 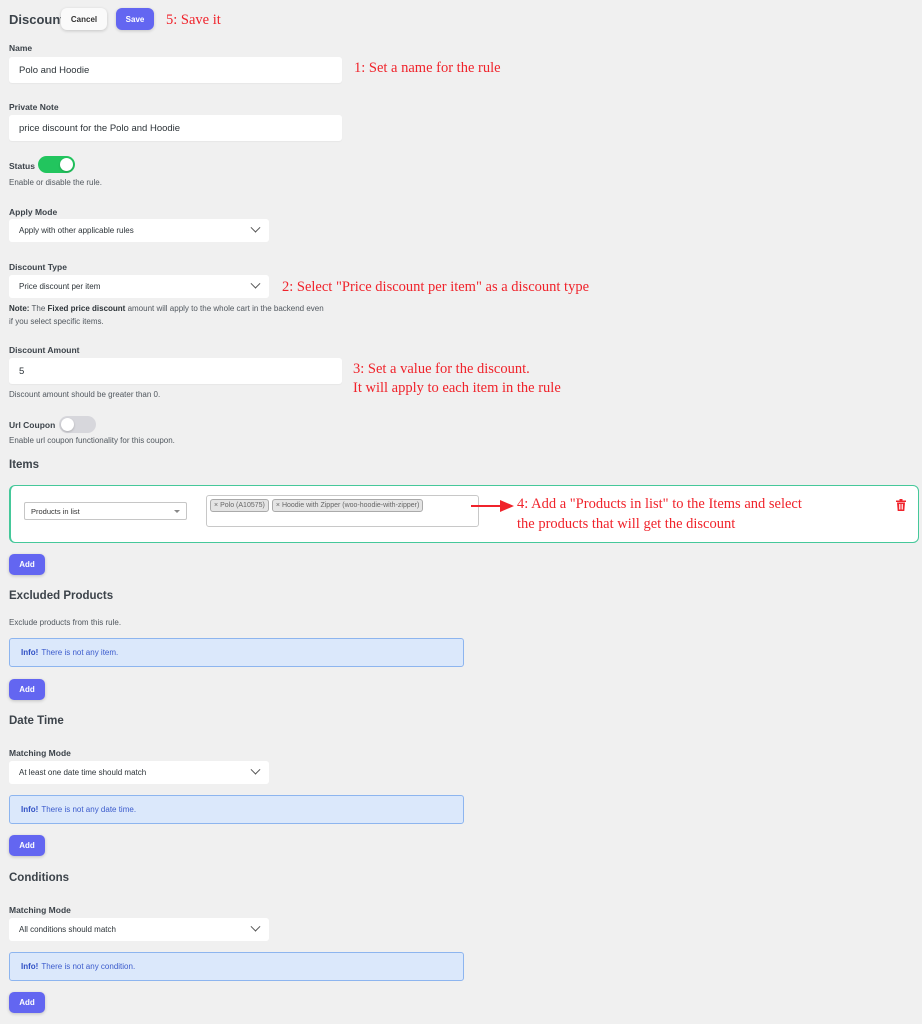 What do you see at coordinates (441, 369) in the screenshot?
I see `annotation-step3-line1: 3: Set a value for the discount.` at bounding box center [441, 369].